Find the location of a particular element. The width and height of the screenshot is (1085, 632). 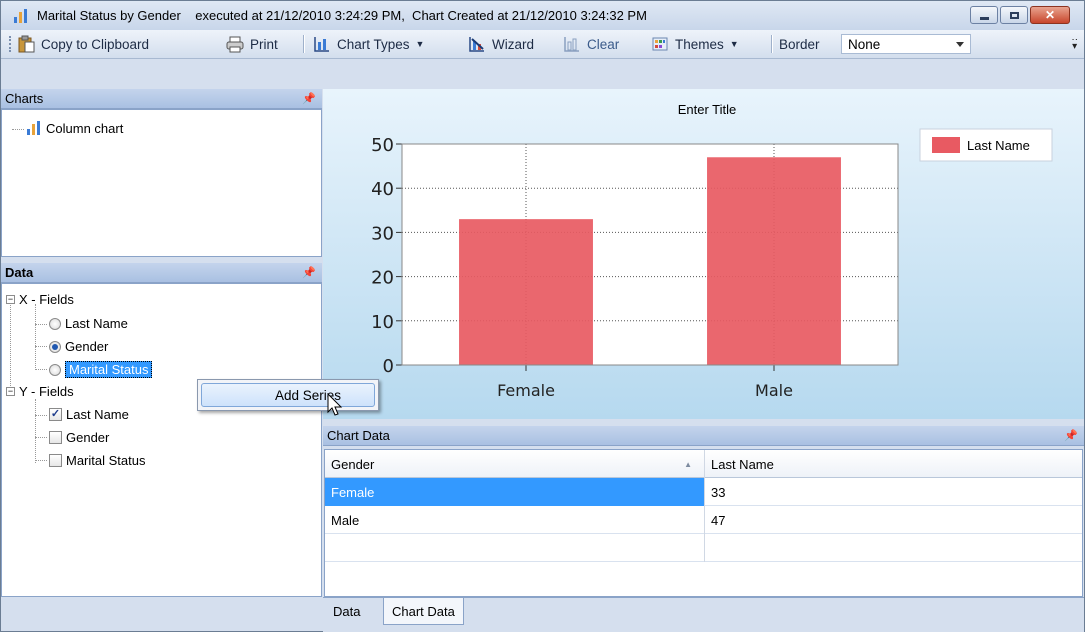

checkbox-last-name: ✓ is located at coordinates (55, 414).